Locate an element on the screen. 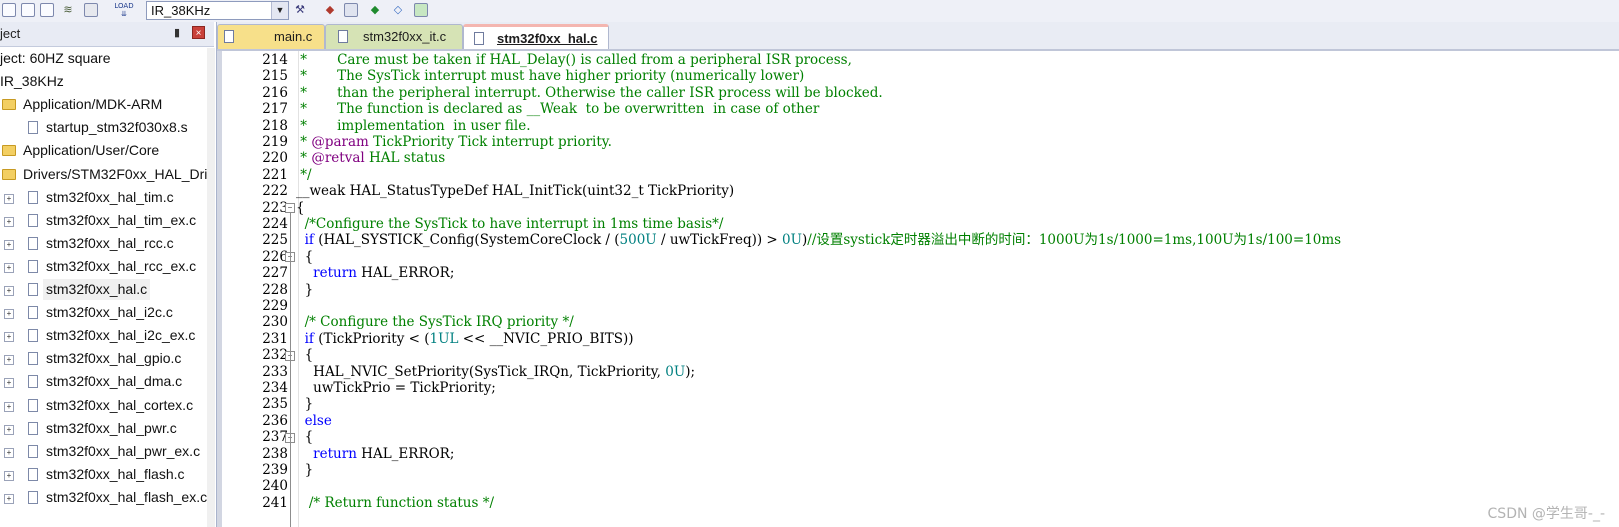 This screenshot has width=1619, height=527. tree-file: startup_stm32f030x8.s is located at coordinates (103, 127).